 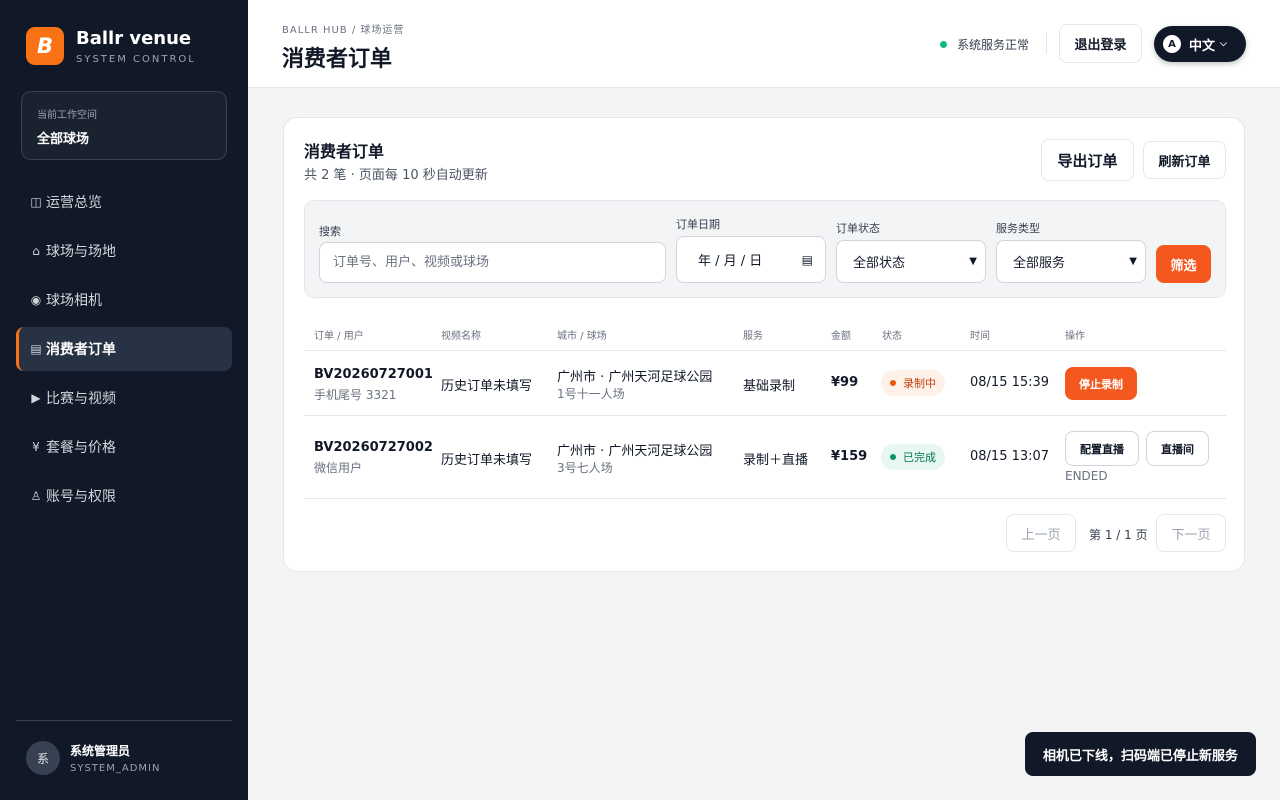 What do you see at coordinates (81, 448) in the screenshot?
I see `sidebar-item-label: 套餐与价格` at bounding box center [81, 448].